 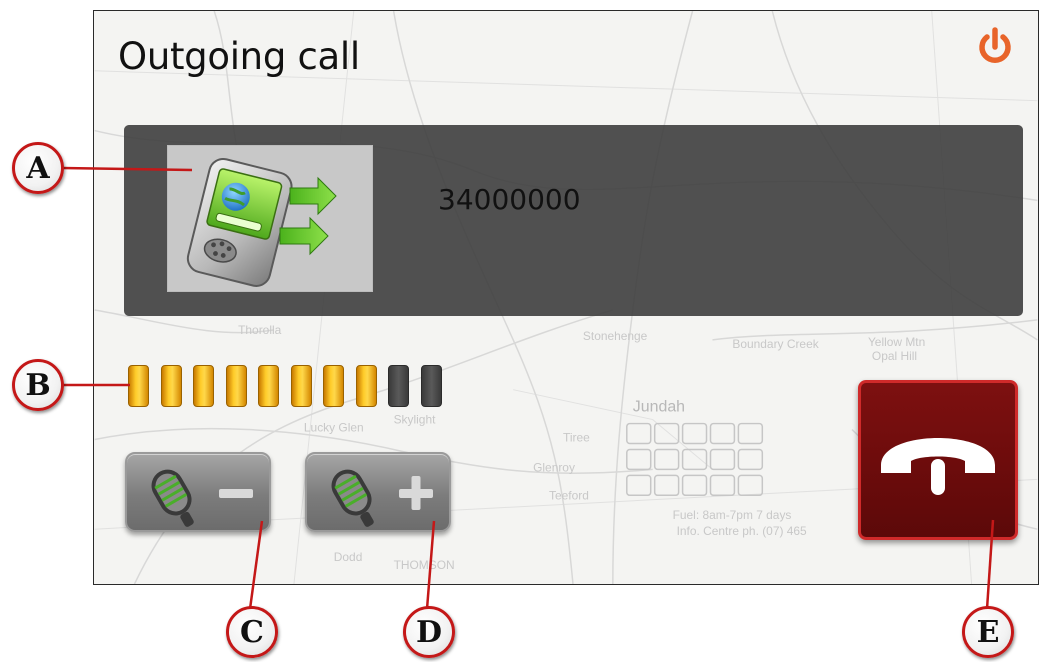 What do you see at coordinates (509, 199) in the screenshot?
I see `caller-number: 34000000` at bounding box center [509, 199].